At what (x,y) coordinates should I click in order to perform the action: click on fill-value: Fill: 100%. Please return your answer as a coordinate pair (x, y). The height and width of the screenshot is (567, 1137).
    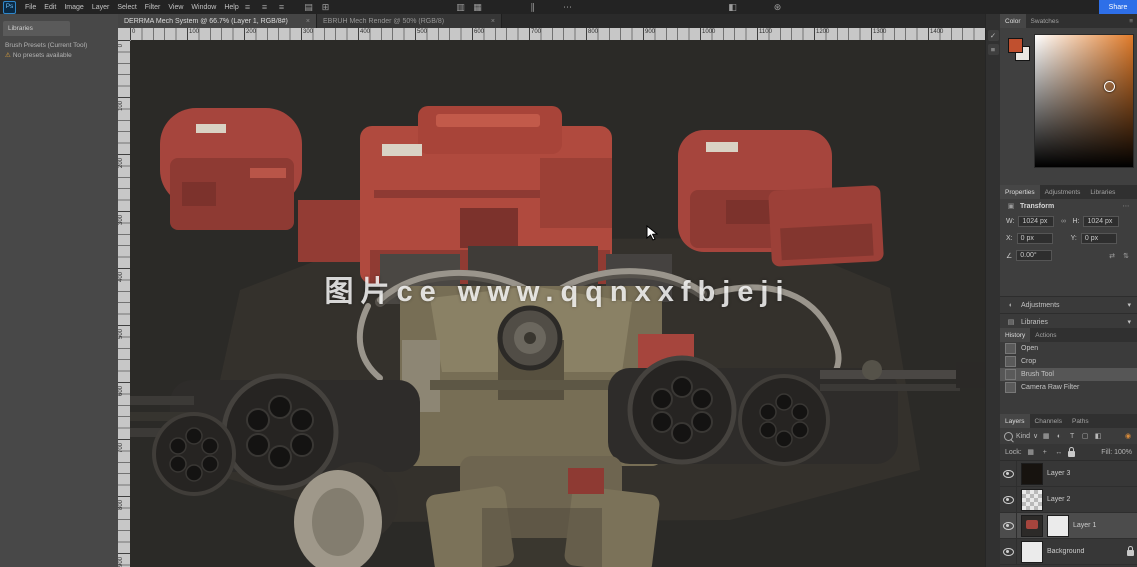
    Looking at the image, I should click on (1116, 452).